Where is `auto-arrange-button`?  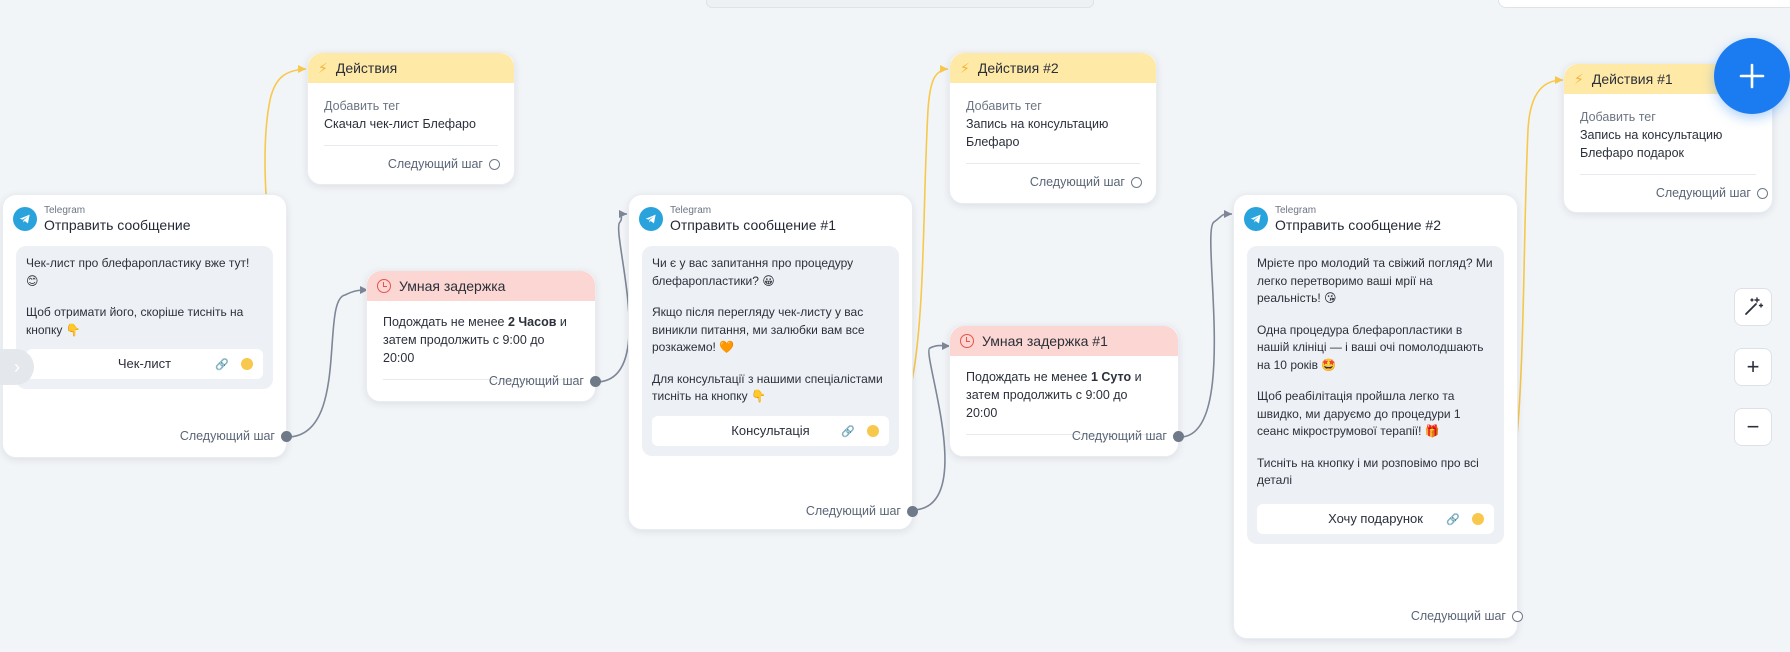 auto-arrange-button is located at coordinates (1753, 307).